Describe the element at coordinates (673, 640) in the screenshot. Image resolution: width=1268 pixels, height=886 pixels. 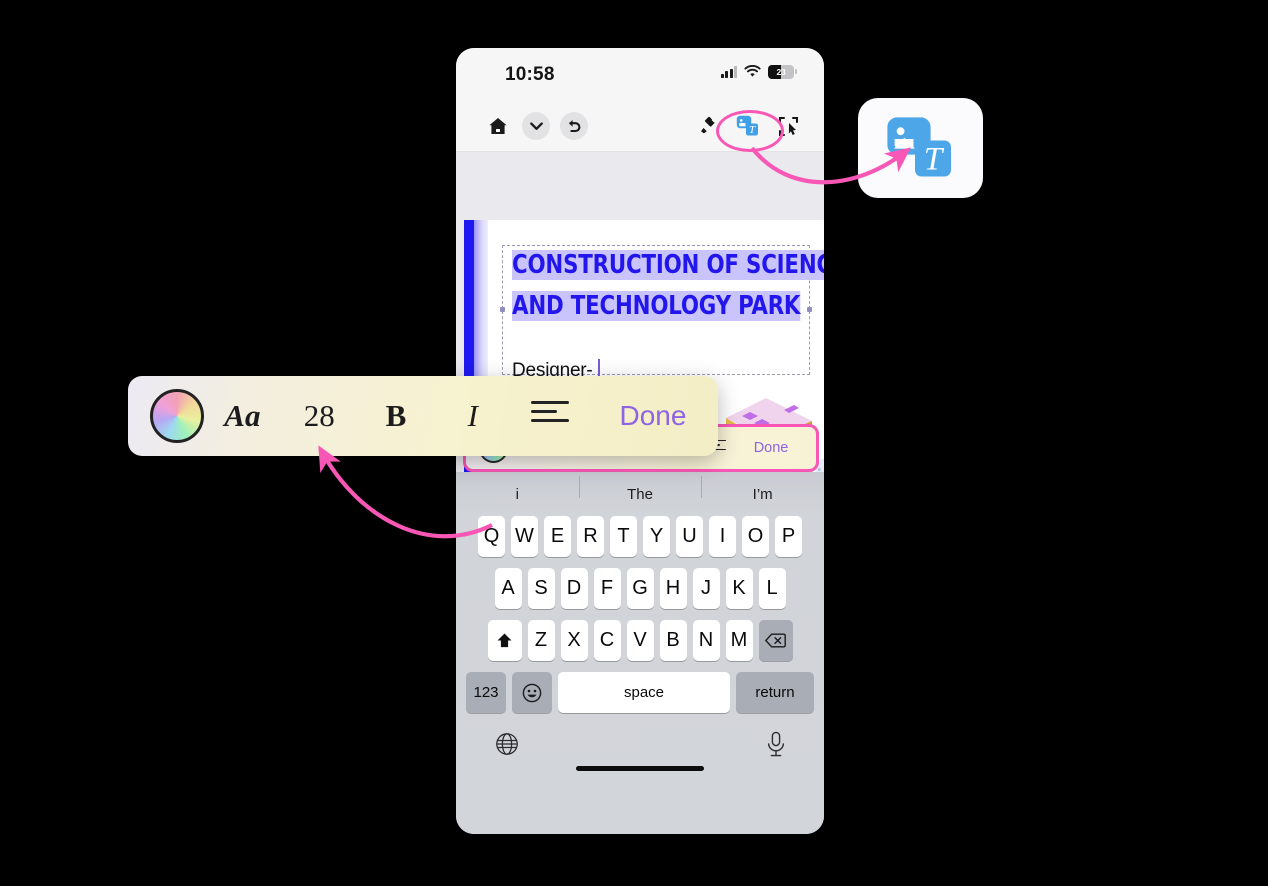
I see `key-b: B` at that location.